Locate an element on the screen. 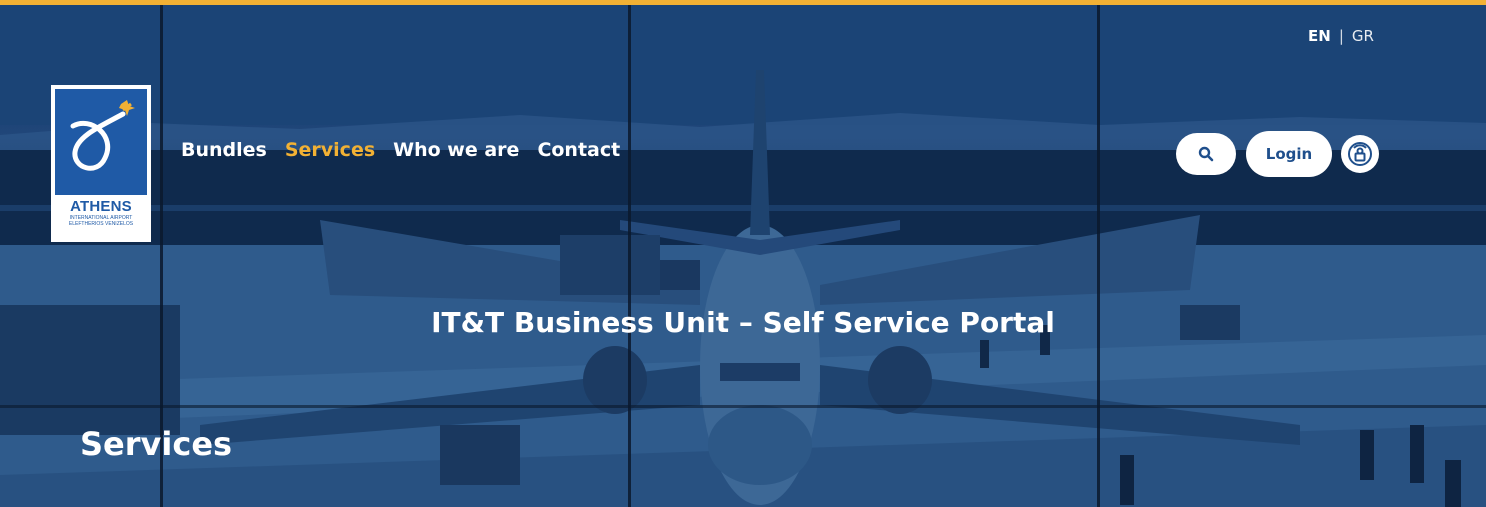  main-nav: Bundles Services Who we are Contact is located at coordinates (400, 150).